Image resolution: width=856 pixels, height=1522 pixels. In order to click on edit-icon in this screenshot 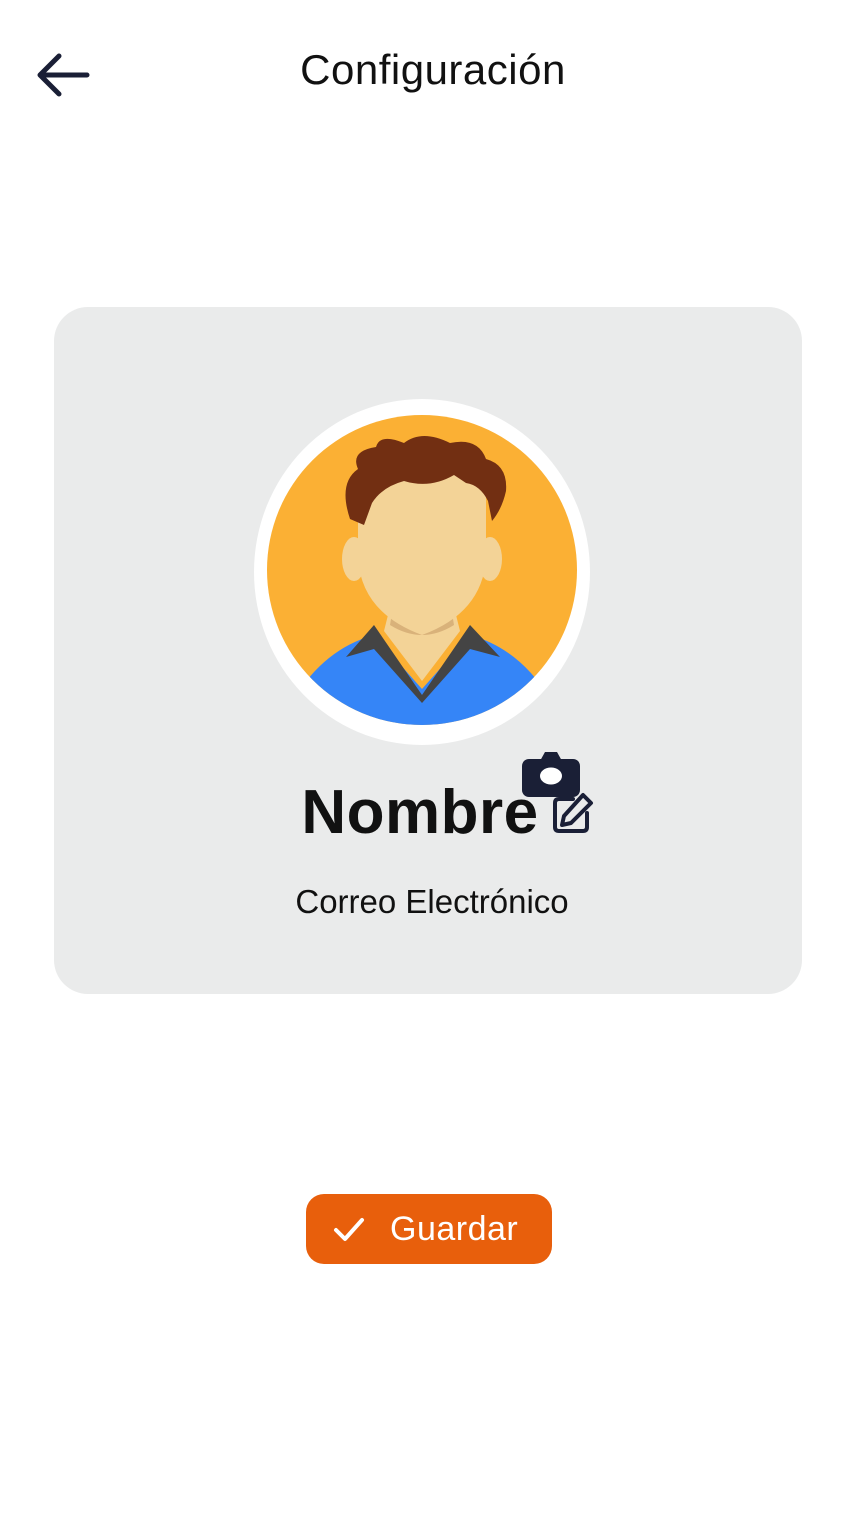, I will do `click(572, 814)`.